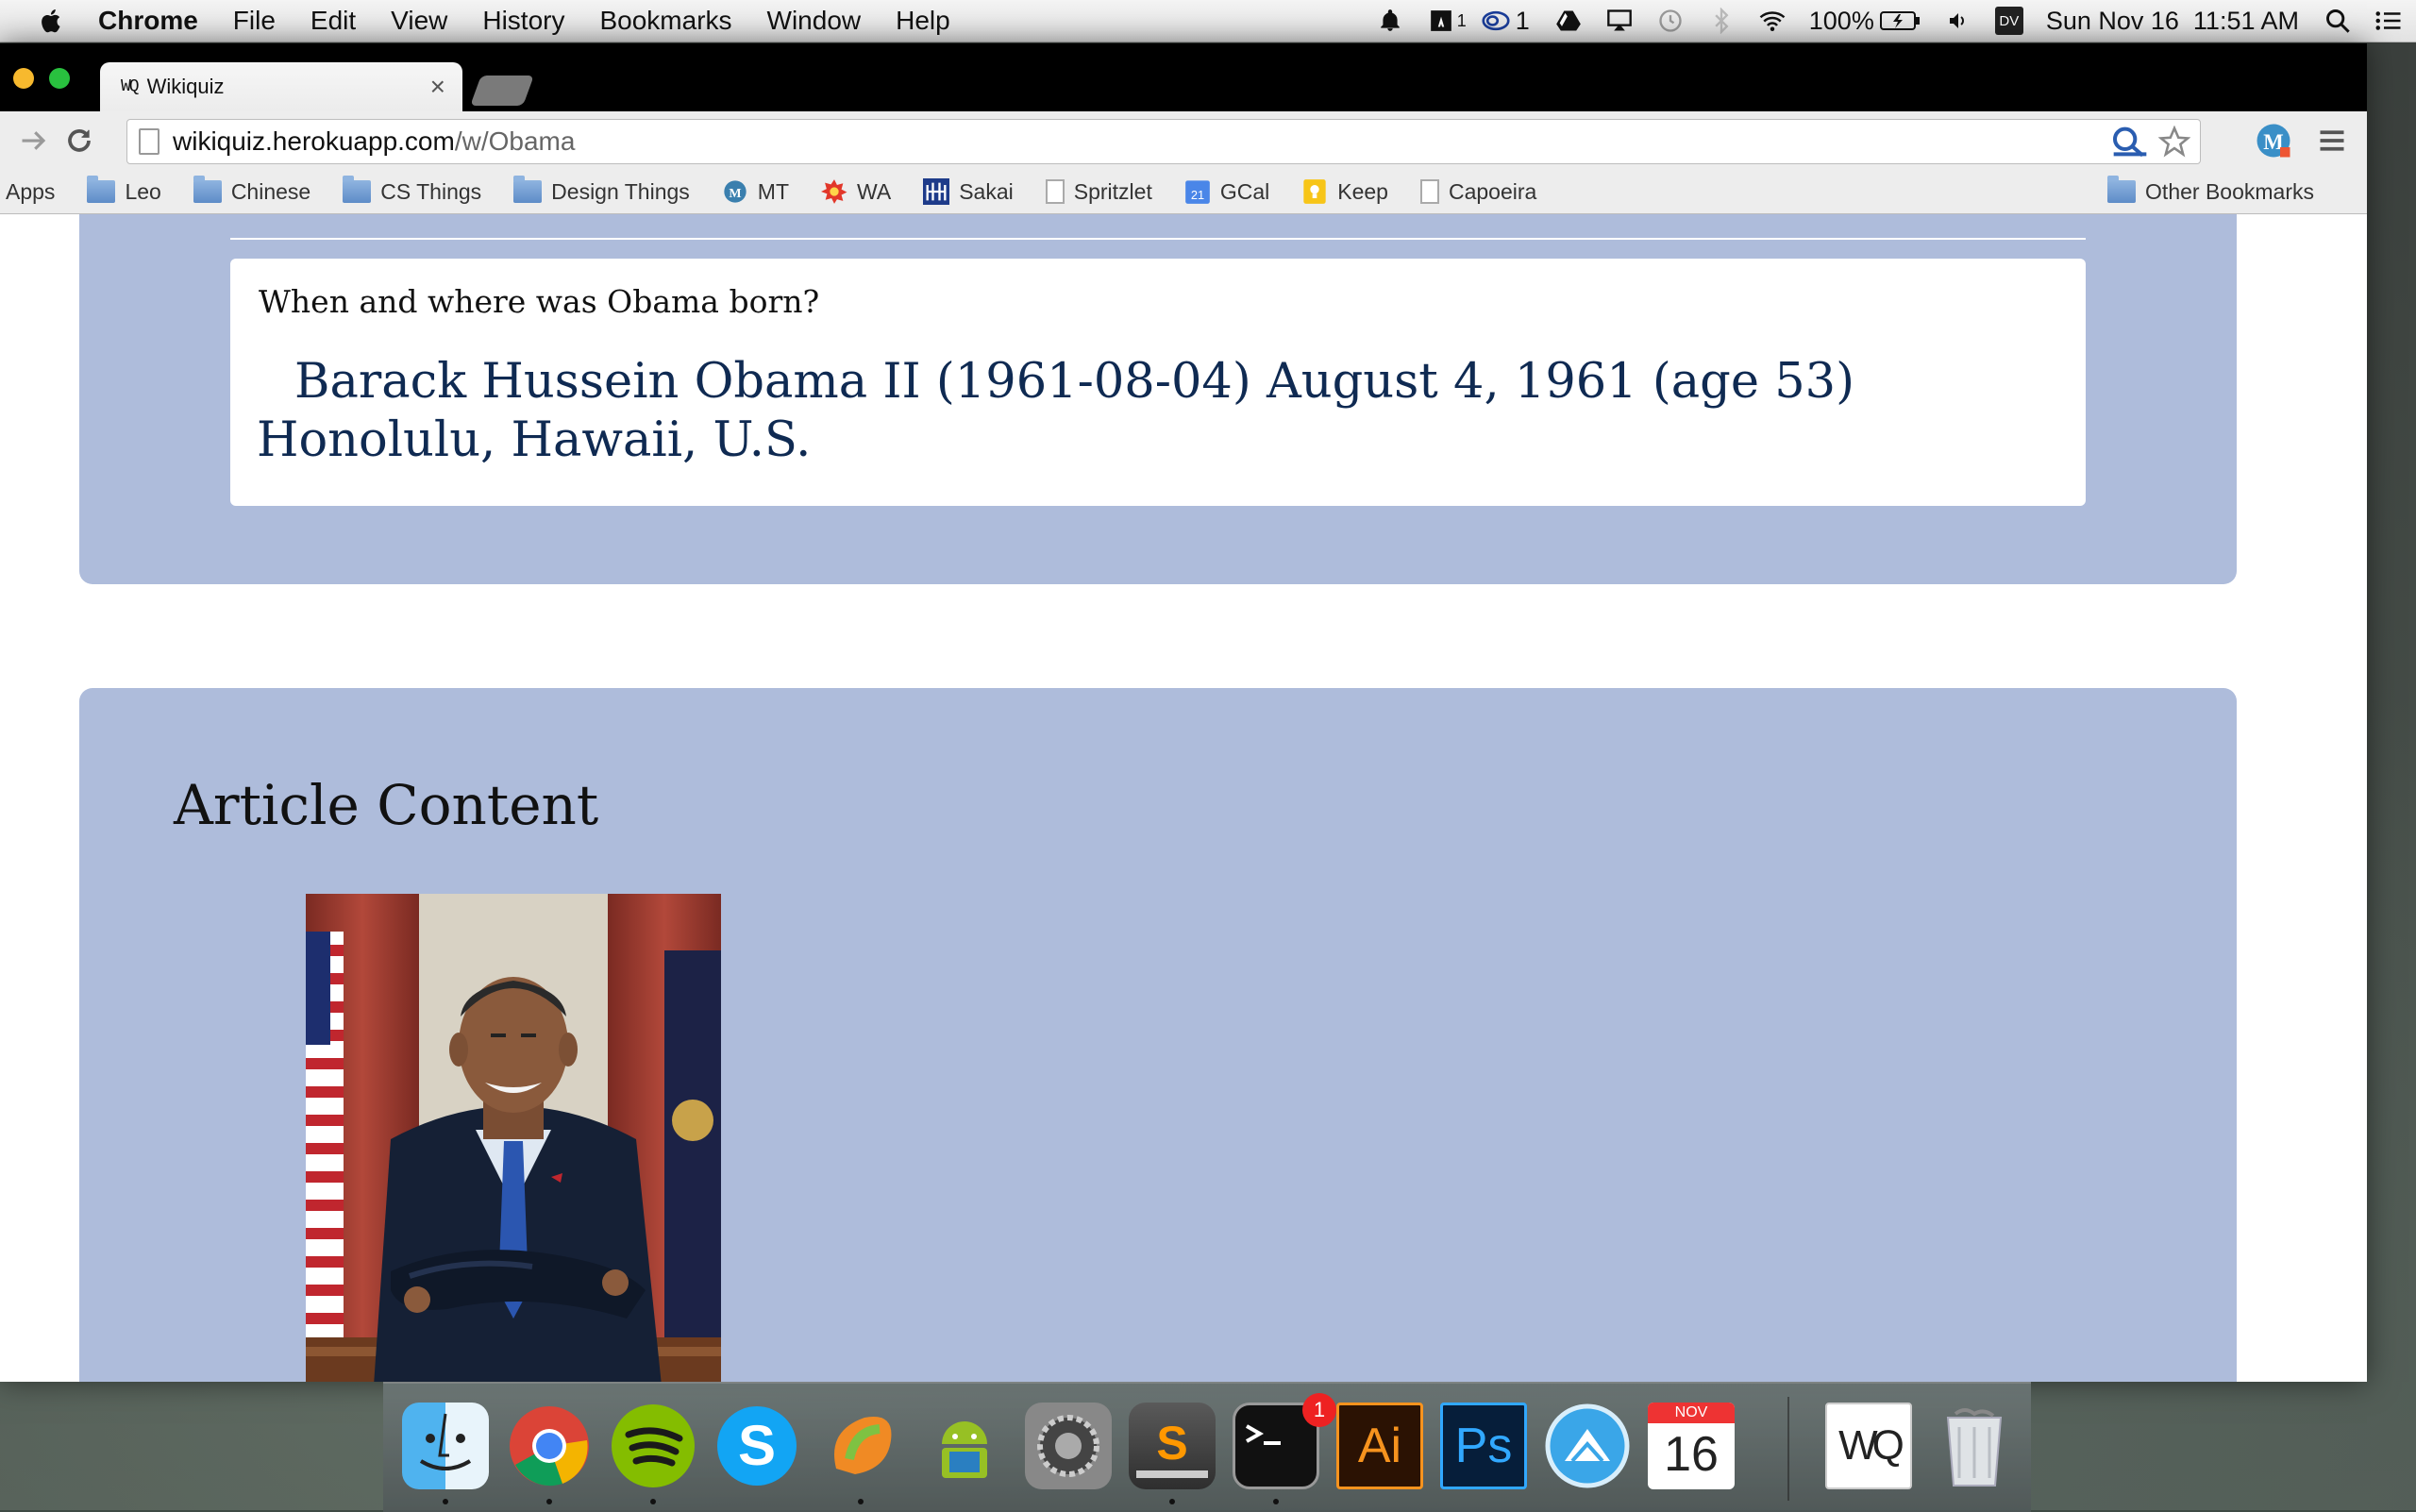  Describe the element at coordinates (1483, 1446) in the screenshot. I see `photoshop-icon: Ps` at that location.